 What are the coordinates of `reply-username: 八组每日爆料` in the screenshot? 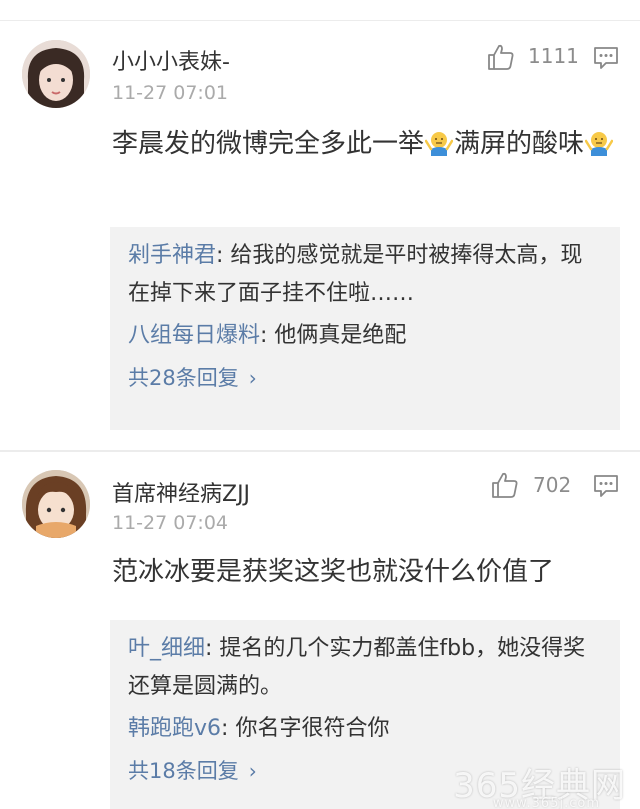 It's located at (194, 335).